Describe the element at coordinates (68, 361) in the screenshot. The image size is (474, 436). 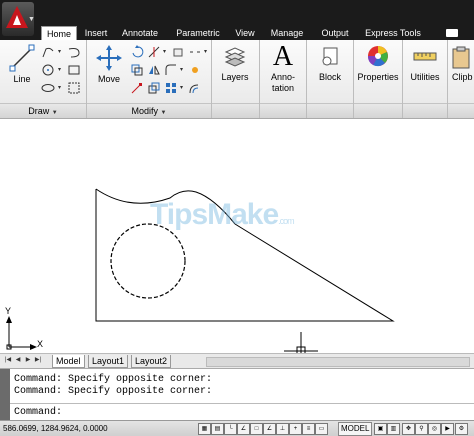
I see `tab-model: Model` at that location.